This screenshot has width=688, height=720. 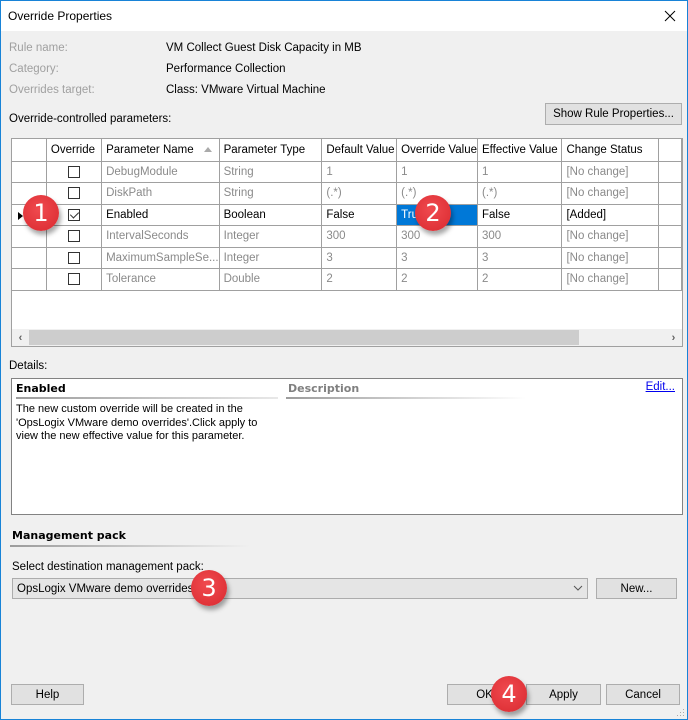 What do you see at coordinates (359, 193) in the screenshot?
I see `default-value-cell: (.*)` at bounding box center [359, 193].